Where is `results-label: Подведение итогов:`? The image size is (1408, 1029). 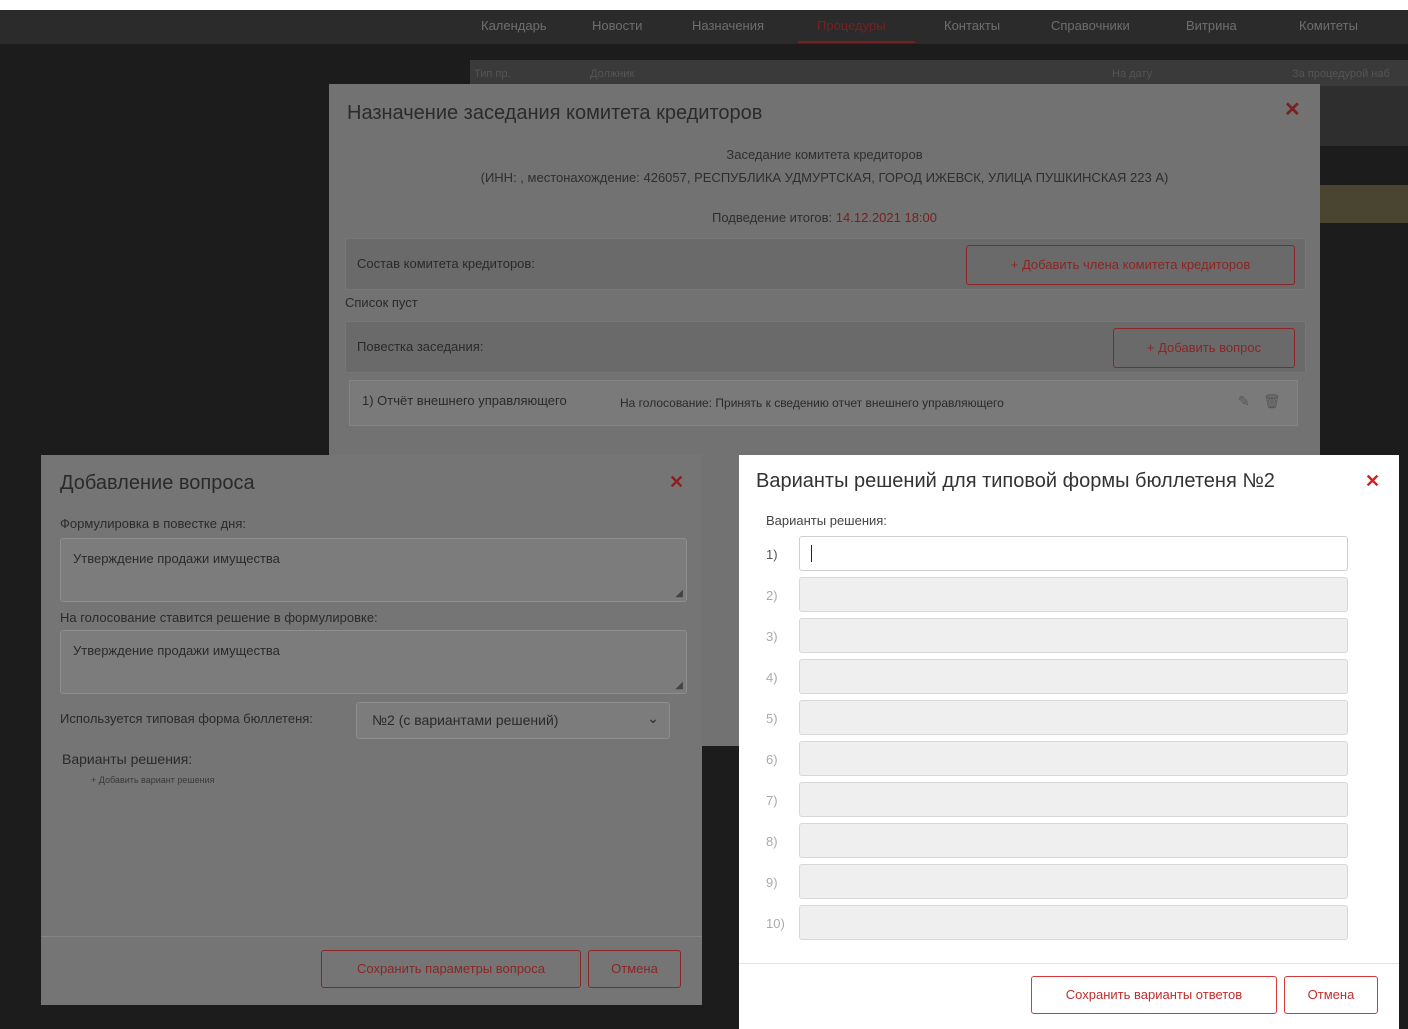
results-label: Подведение итогов: is located at coordinates (772, 217).